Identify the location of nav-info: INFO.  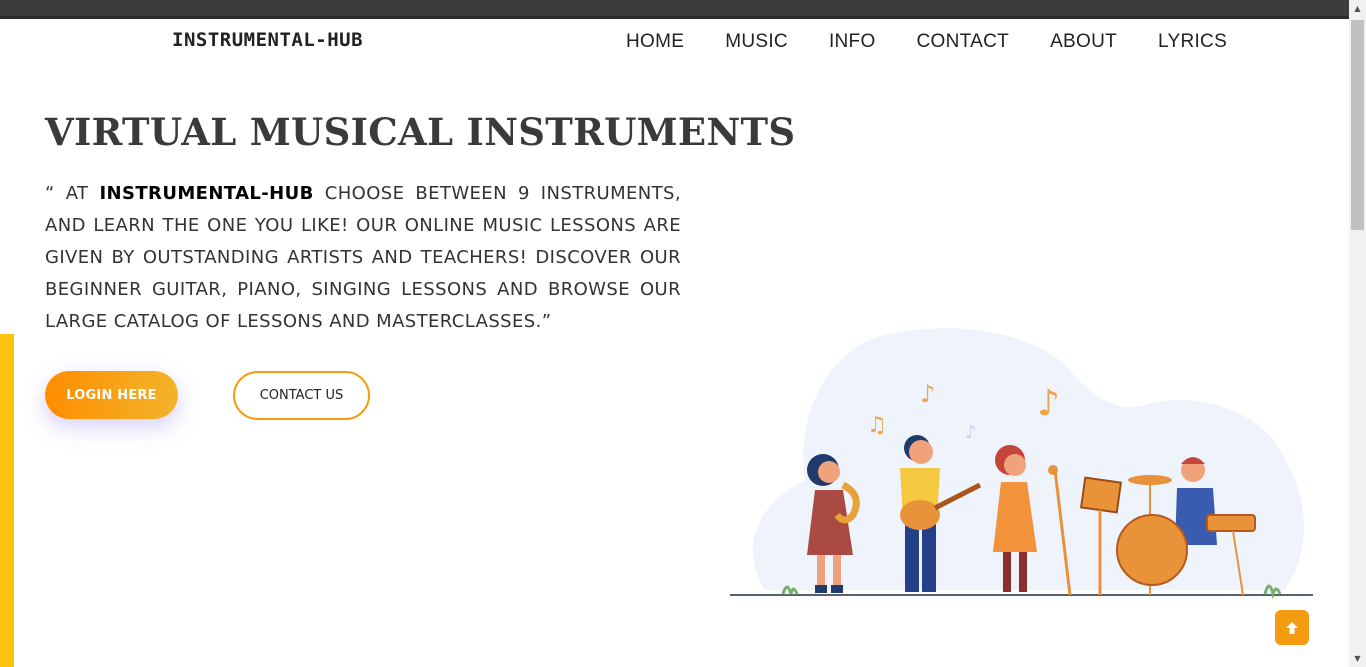
(852, 42).